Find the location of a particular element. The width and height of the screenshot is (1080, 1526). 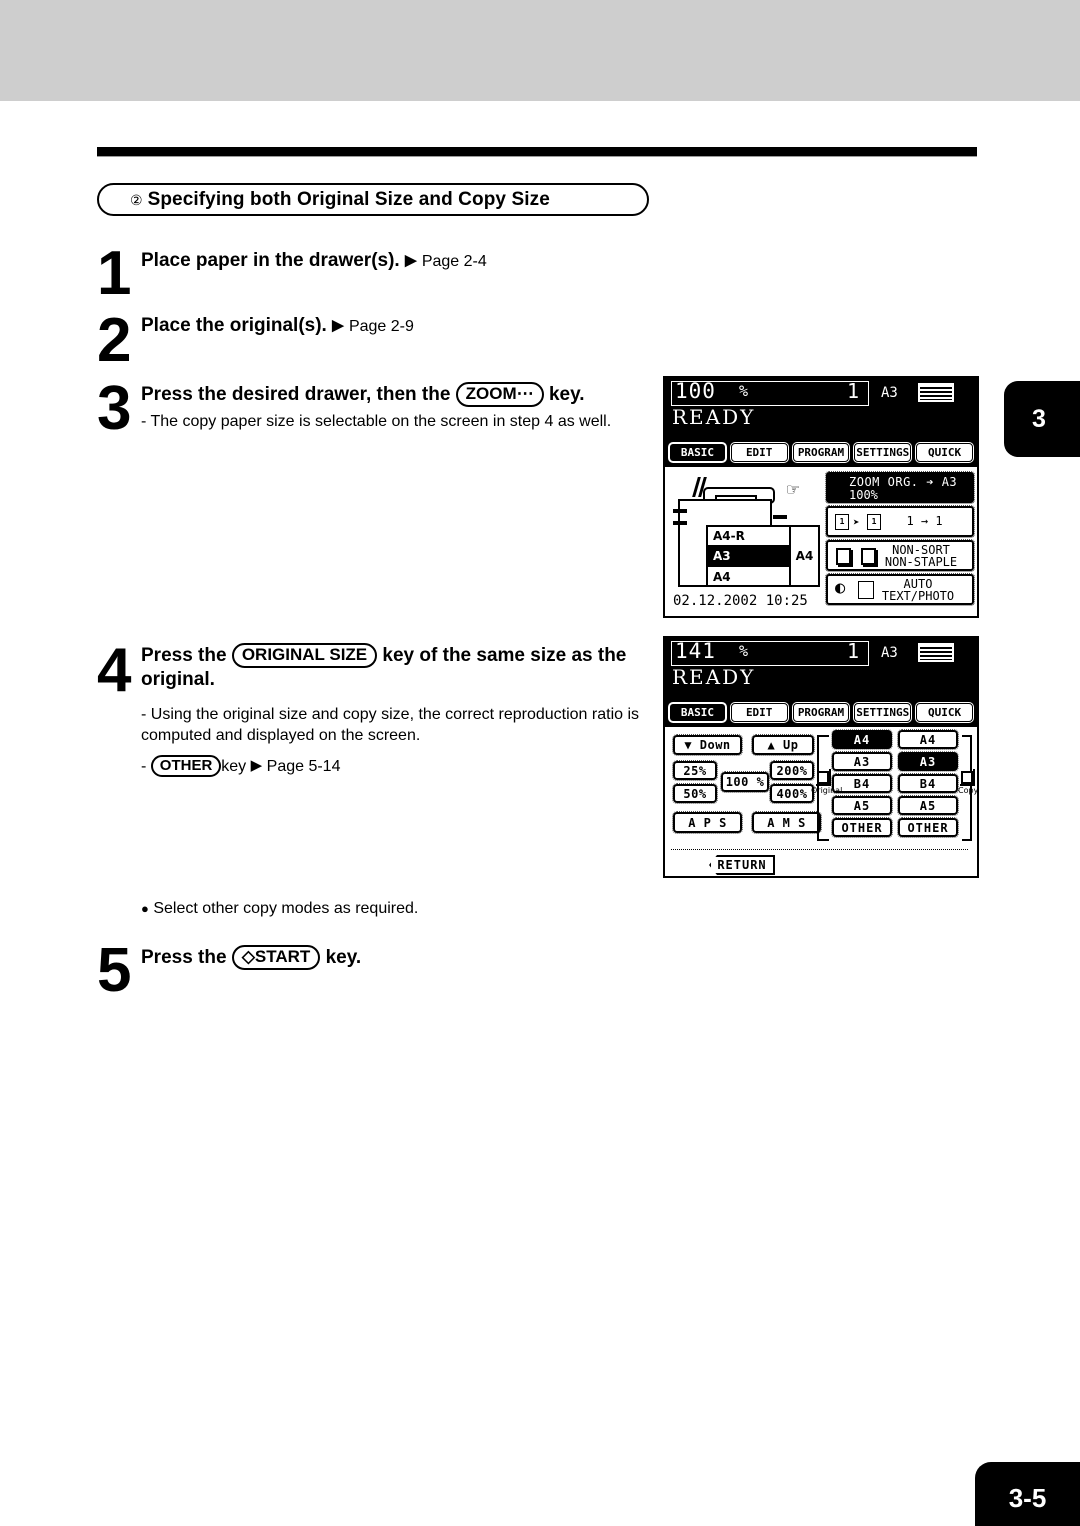

step-4-note-2-dash: - is located at coordinates (144, 766).